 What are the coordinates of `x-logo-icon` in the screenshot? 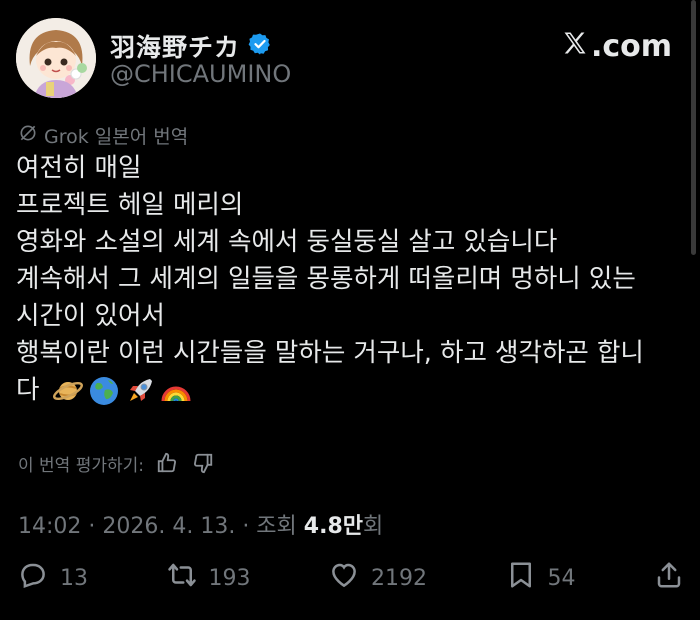 It's located at (575, 46).